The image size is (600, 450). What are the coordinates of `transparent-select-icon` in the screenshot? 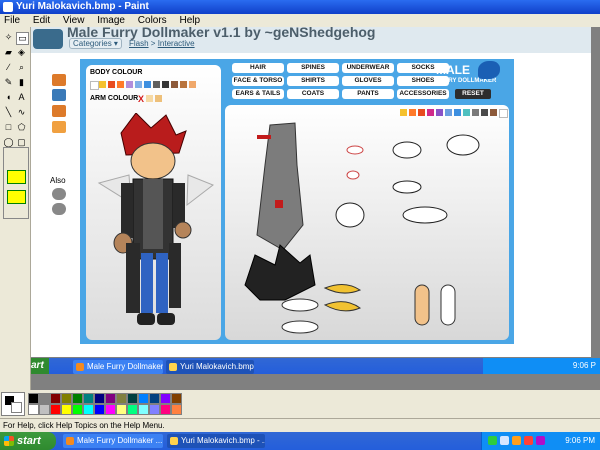 It's located at (16, 177).